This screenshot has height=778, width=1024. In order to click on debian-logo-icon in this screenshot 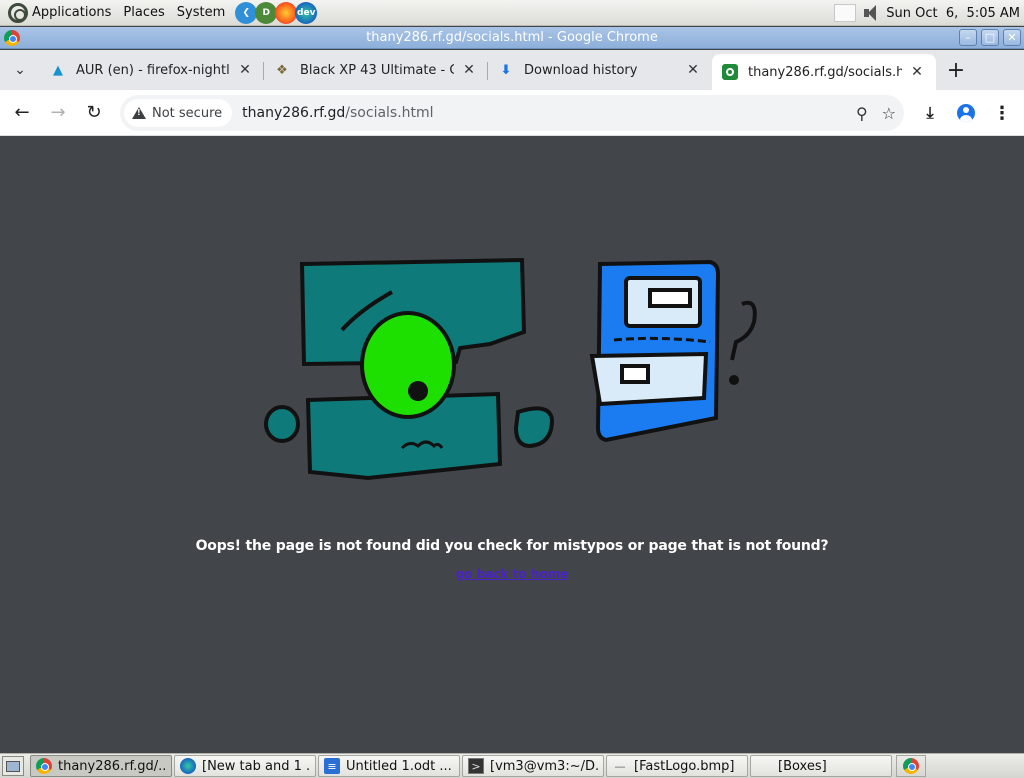, I will do `click(18, 12)`.